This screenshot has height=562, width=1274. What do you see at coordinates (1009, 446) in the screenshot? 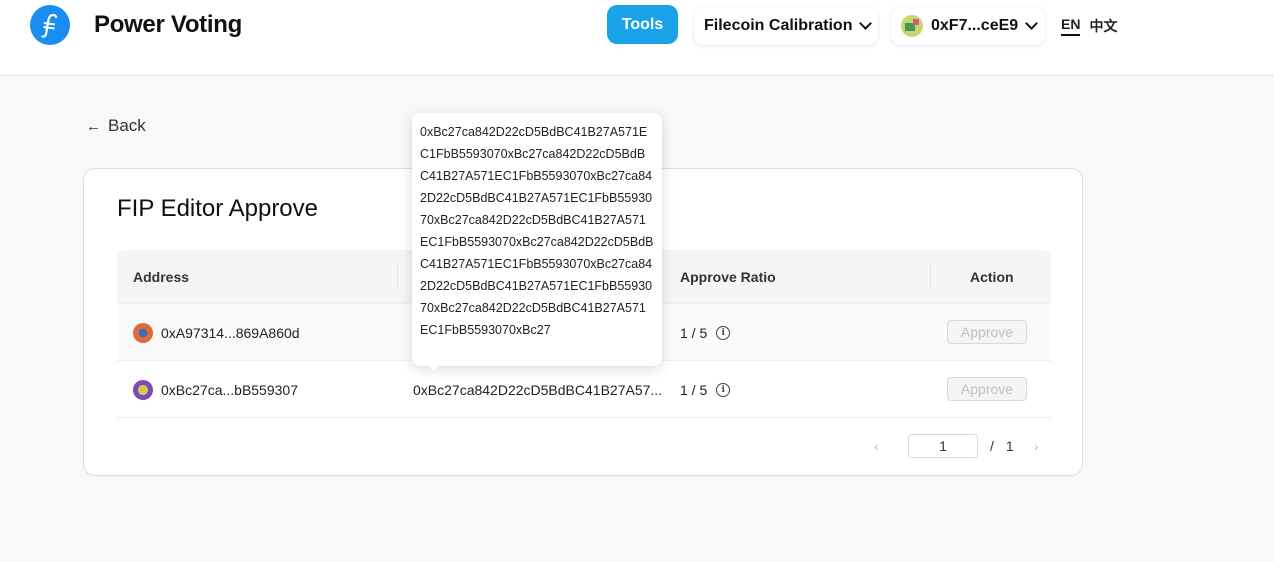
I see `page-total: 1` at bounding box center [1009, 446].